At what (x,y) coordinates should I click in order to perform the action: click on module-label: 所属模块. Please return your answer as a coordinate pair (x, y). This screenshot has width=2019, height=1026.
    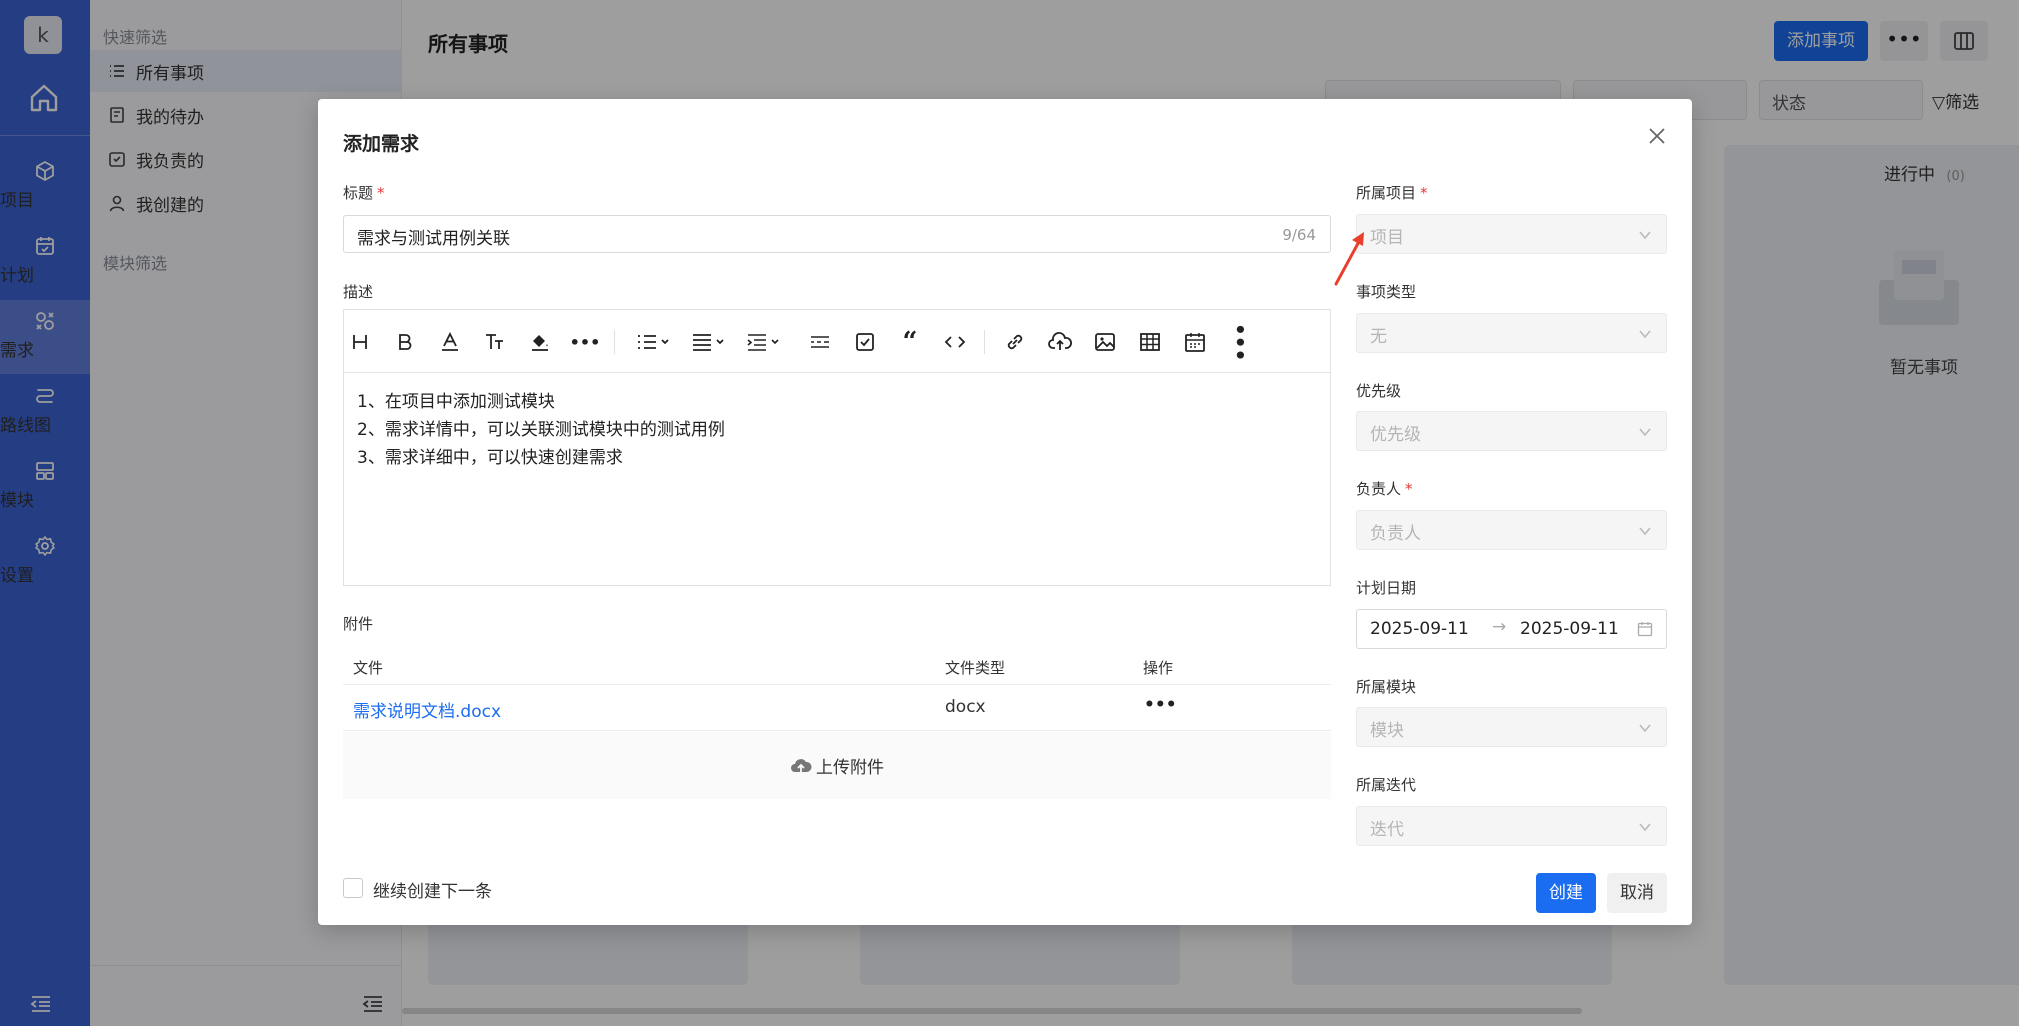
    Looking at the image, I should click on (1386, 687).